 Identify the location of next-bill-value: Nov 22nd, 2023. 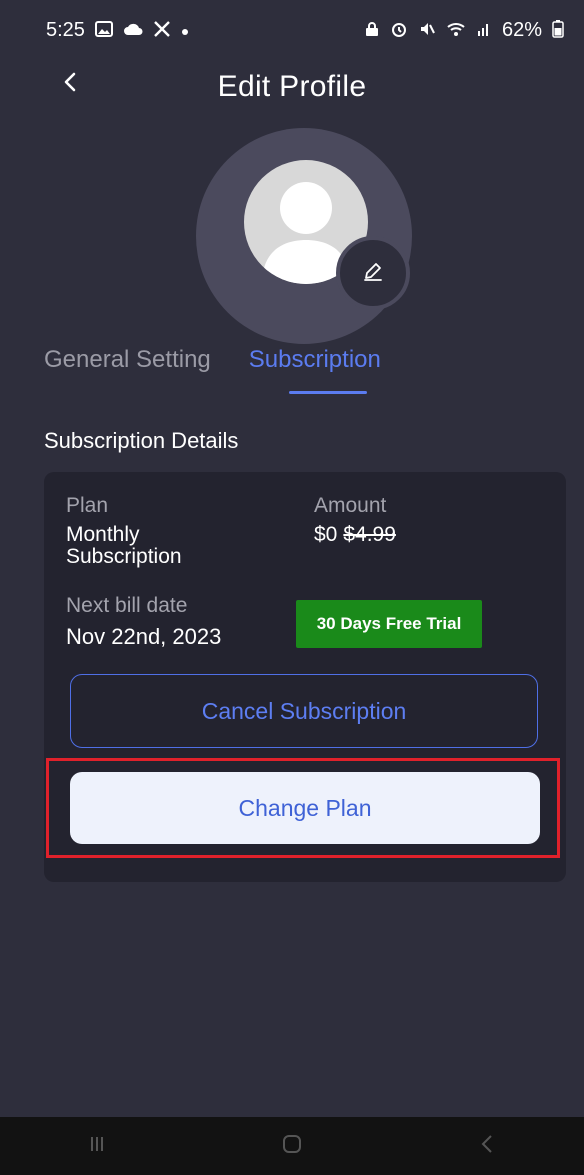
(144, 636).